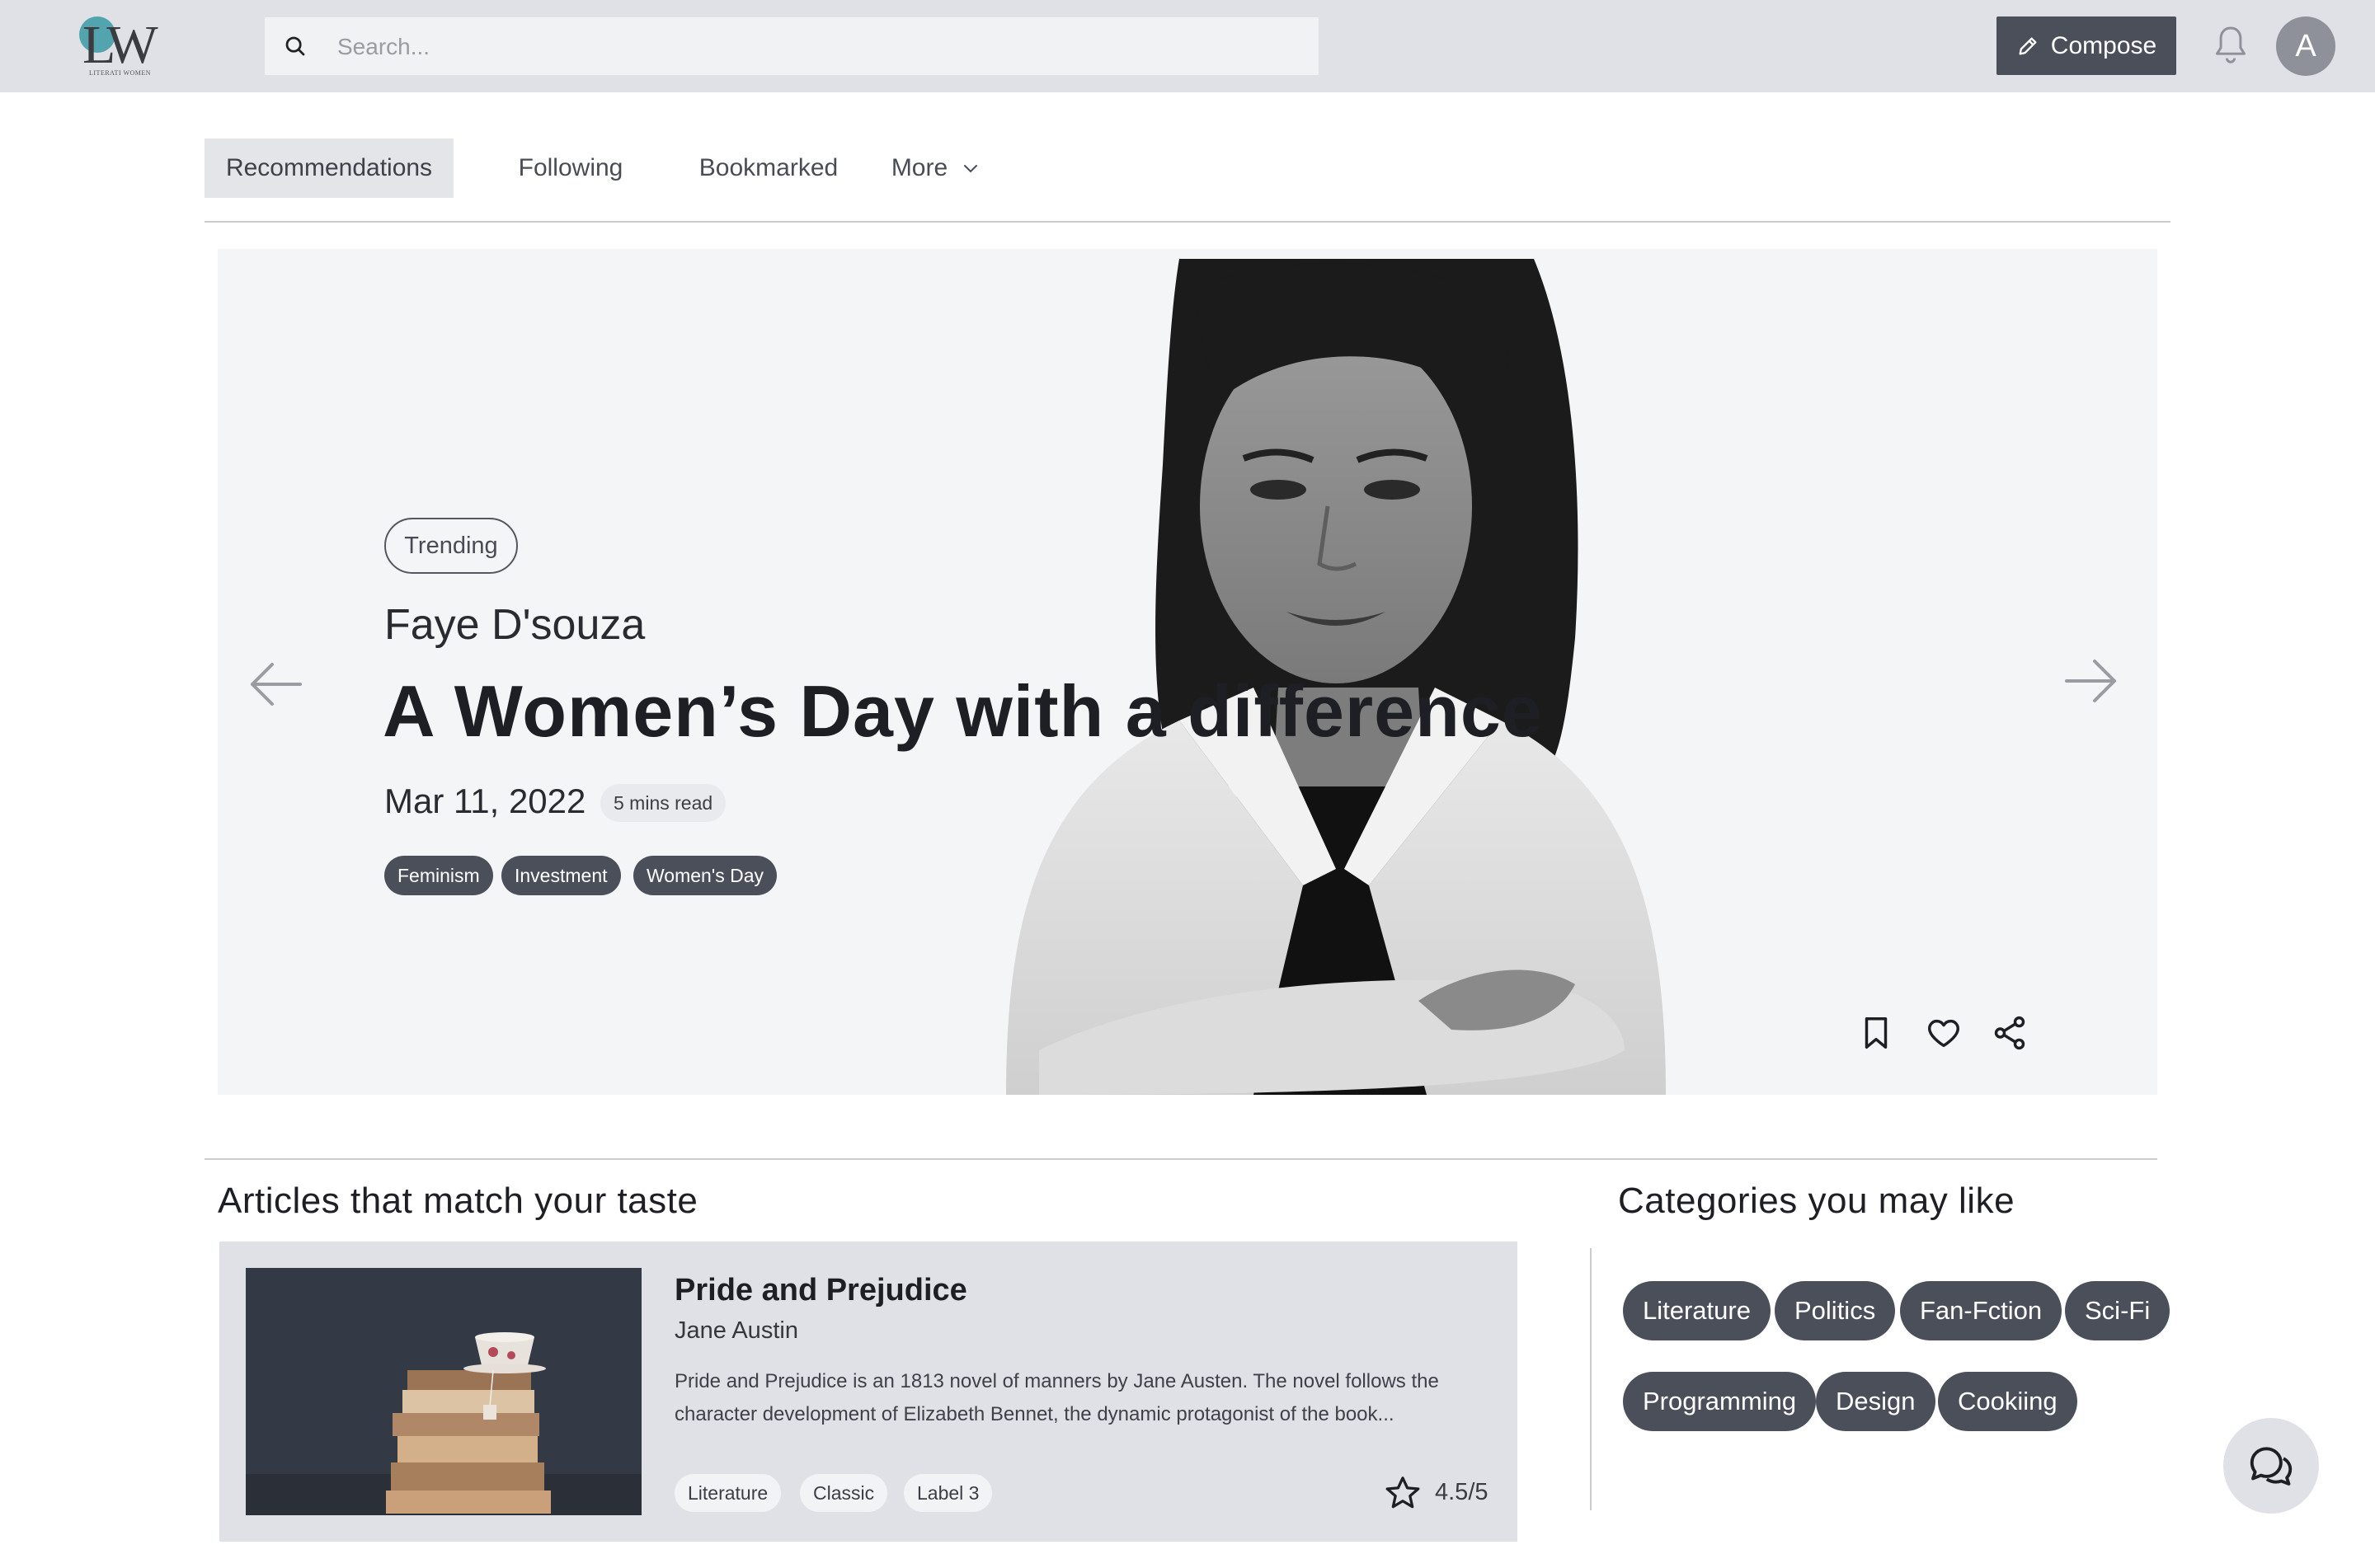 The width and height of the screenshot is (2375, 1568). I want to click on notification-bell-icon, so click(2231, 46).